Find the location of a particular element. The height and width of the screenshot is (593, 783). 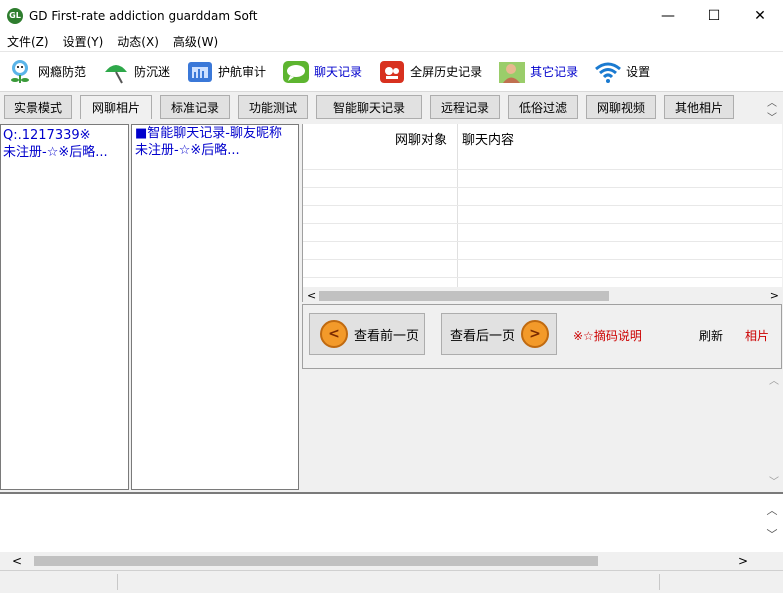

tool-chat-records: 聊天记录 is located at coordinates (319, 72).